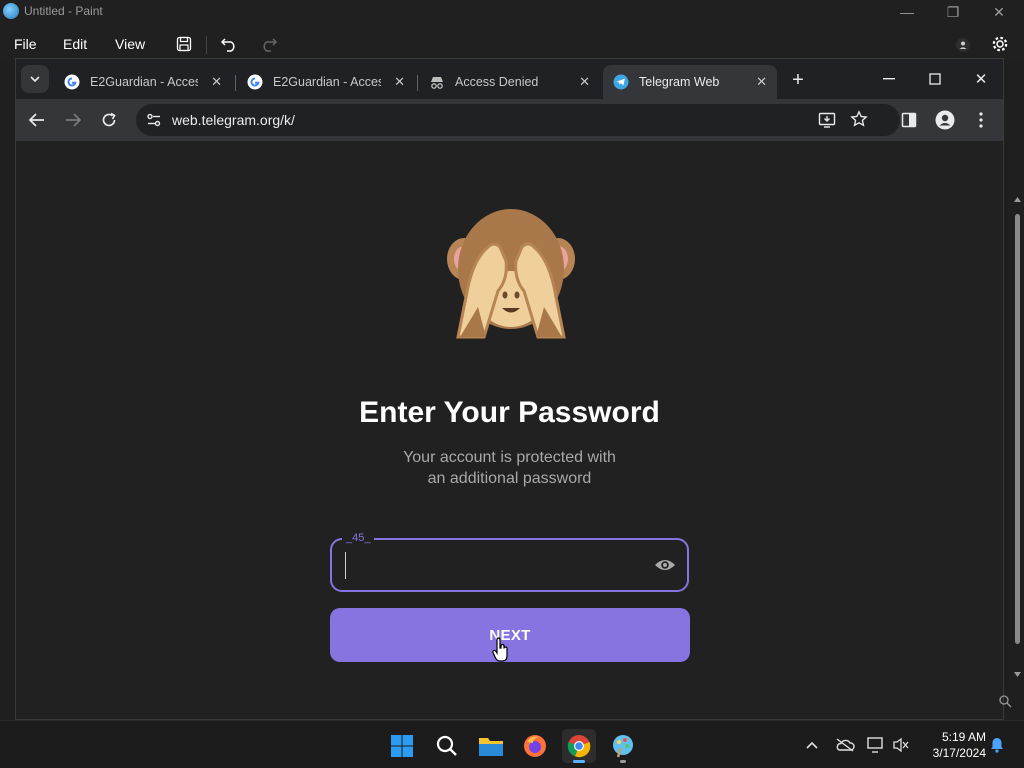  What do you see at coordinates (63, 11) in the screenshot?
I see `window-title: Untitled - Paint` at bounding box center [63, 11].